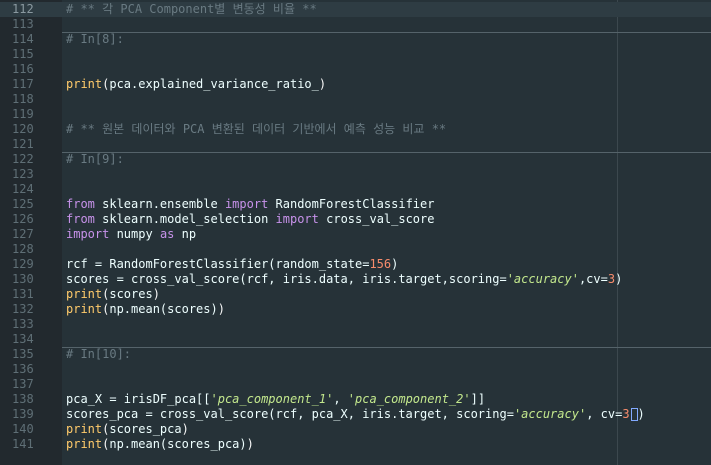  I want to click on code-text: # In[10]:, so click(98, 354).